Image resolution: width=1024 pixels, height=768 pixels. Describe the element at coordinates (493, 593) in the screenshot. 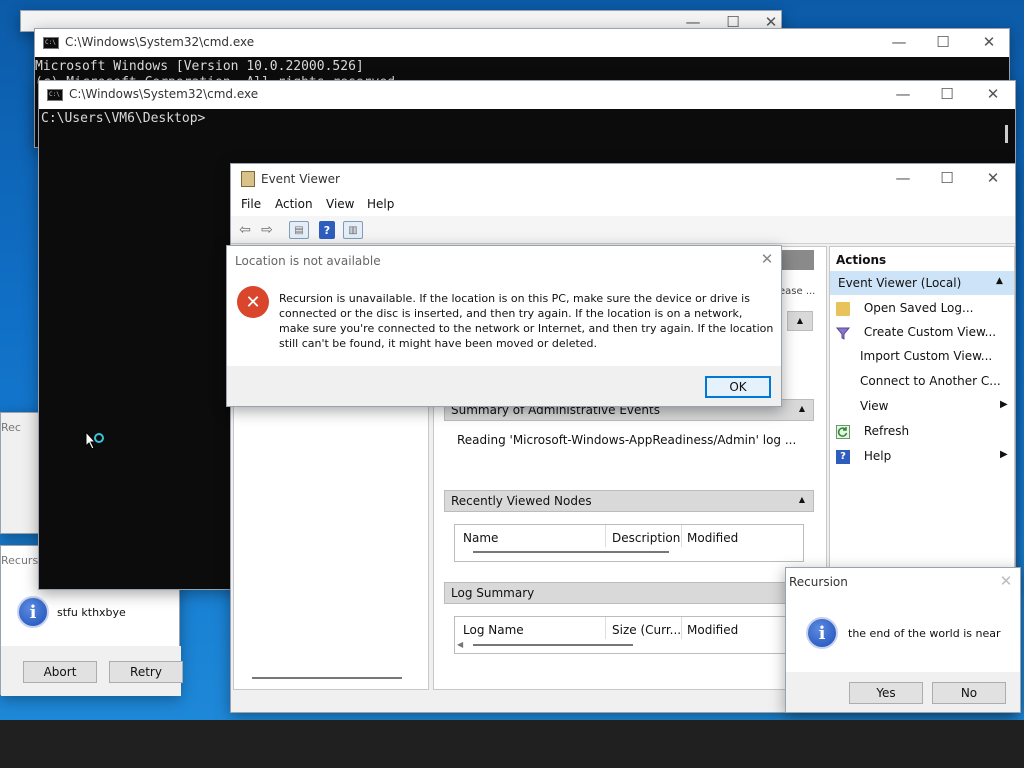

I see `section-title: Log Summary` at that location.